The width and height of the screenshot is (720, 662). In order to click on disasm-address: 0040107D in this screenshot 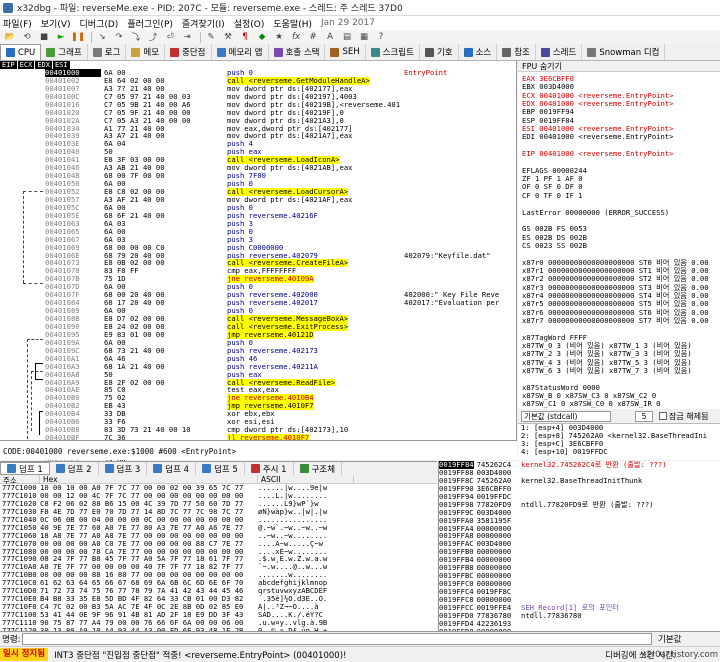, I will do `click(73, 287)`.